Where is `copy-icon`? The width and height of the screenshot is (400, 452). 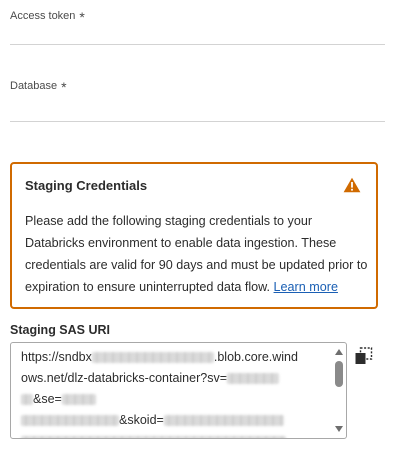
copy-icon is located at coordinates (364, 356).